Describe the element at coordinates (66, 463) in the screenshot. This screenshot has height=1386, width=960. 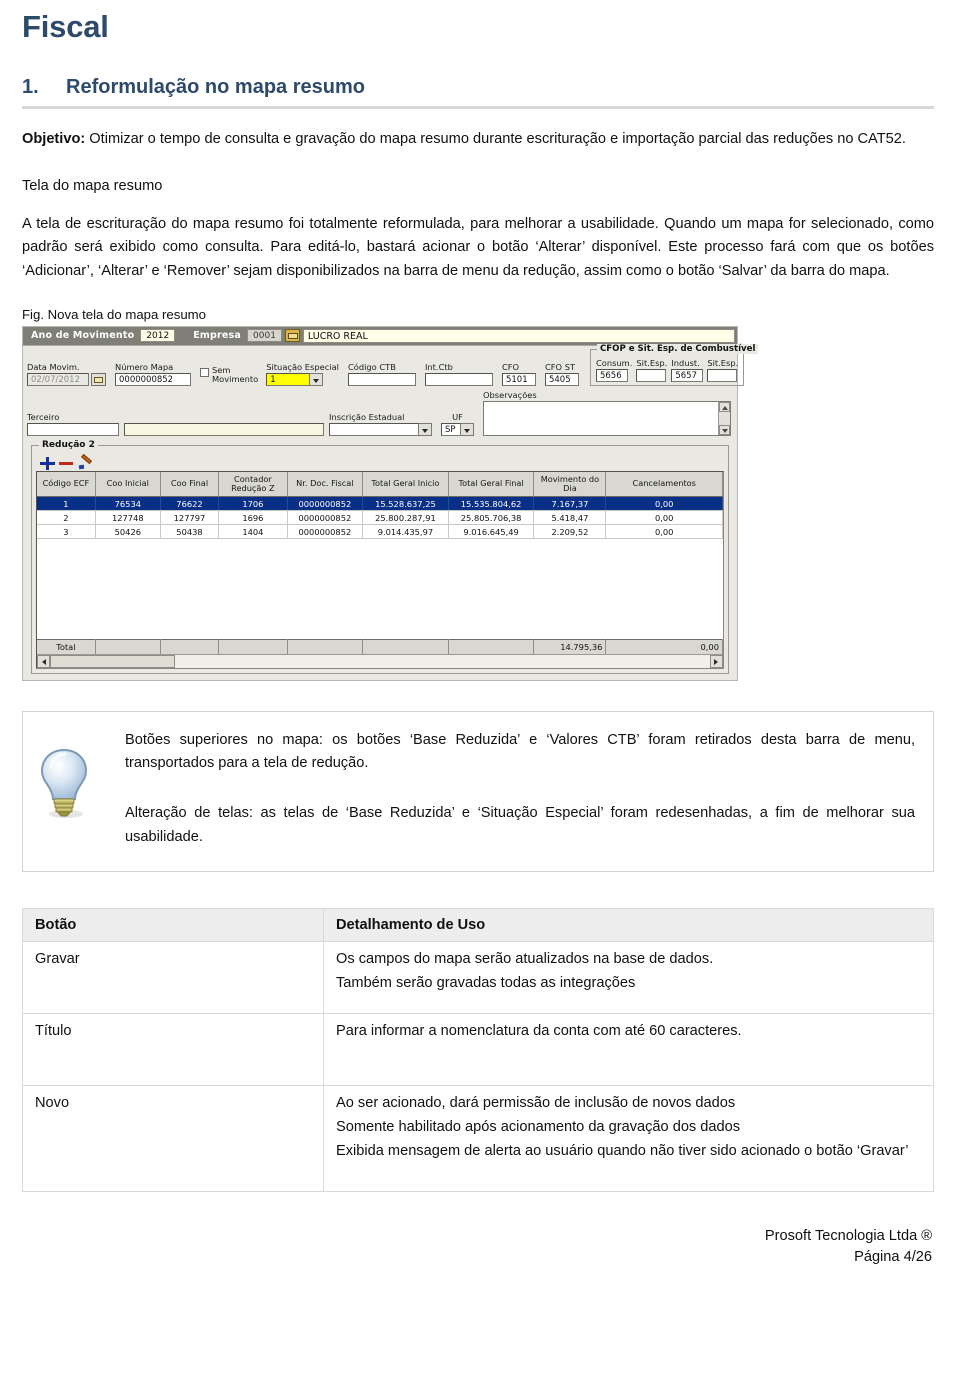
I see `remove-icon` at that location.